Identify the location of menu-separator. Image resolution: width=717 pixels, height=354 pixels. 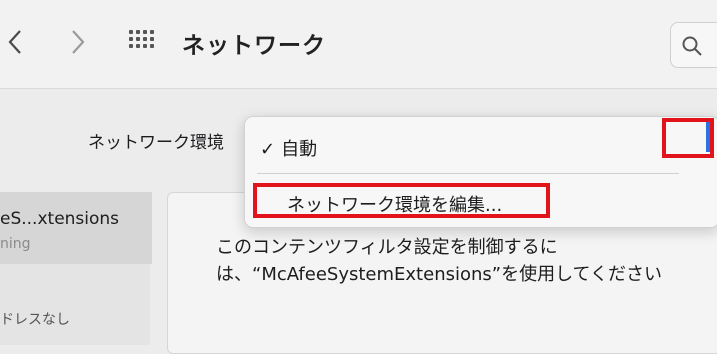
(468, 173).